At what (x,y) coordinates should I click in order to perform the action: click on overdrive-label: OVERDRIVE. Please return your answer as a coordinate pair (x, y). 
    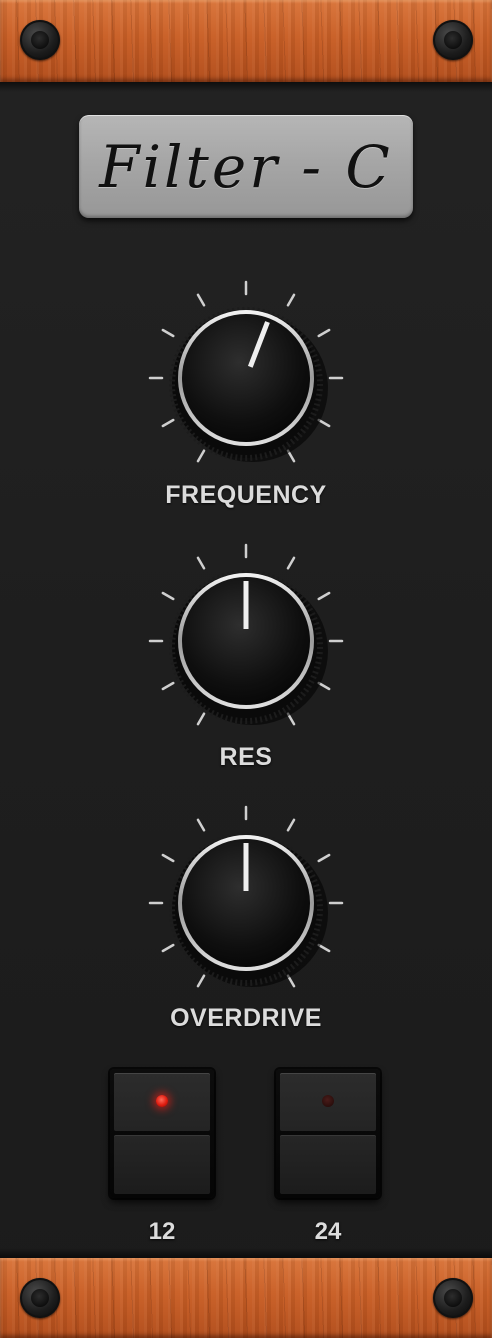
    Looking at the image, I should click on (246, 1018).